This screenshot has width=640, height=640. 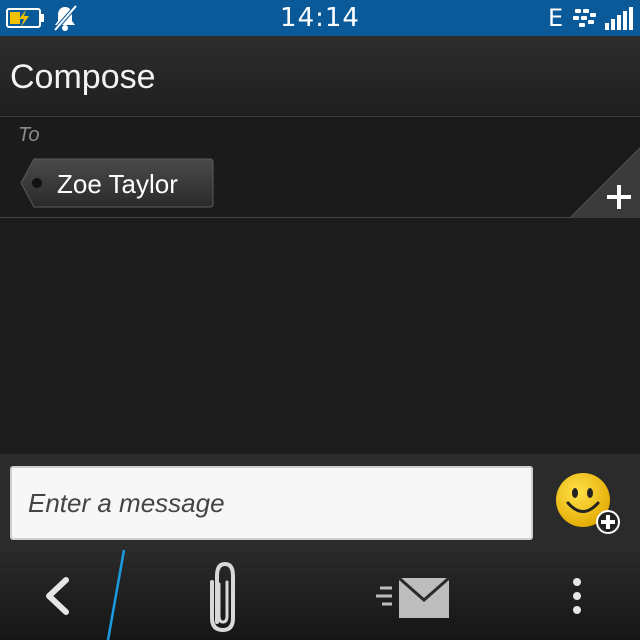 I want to click on bbm-icon, so click(x=584, y=18).